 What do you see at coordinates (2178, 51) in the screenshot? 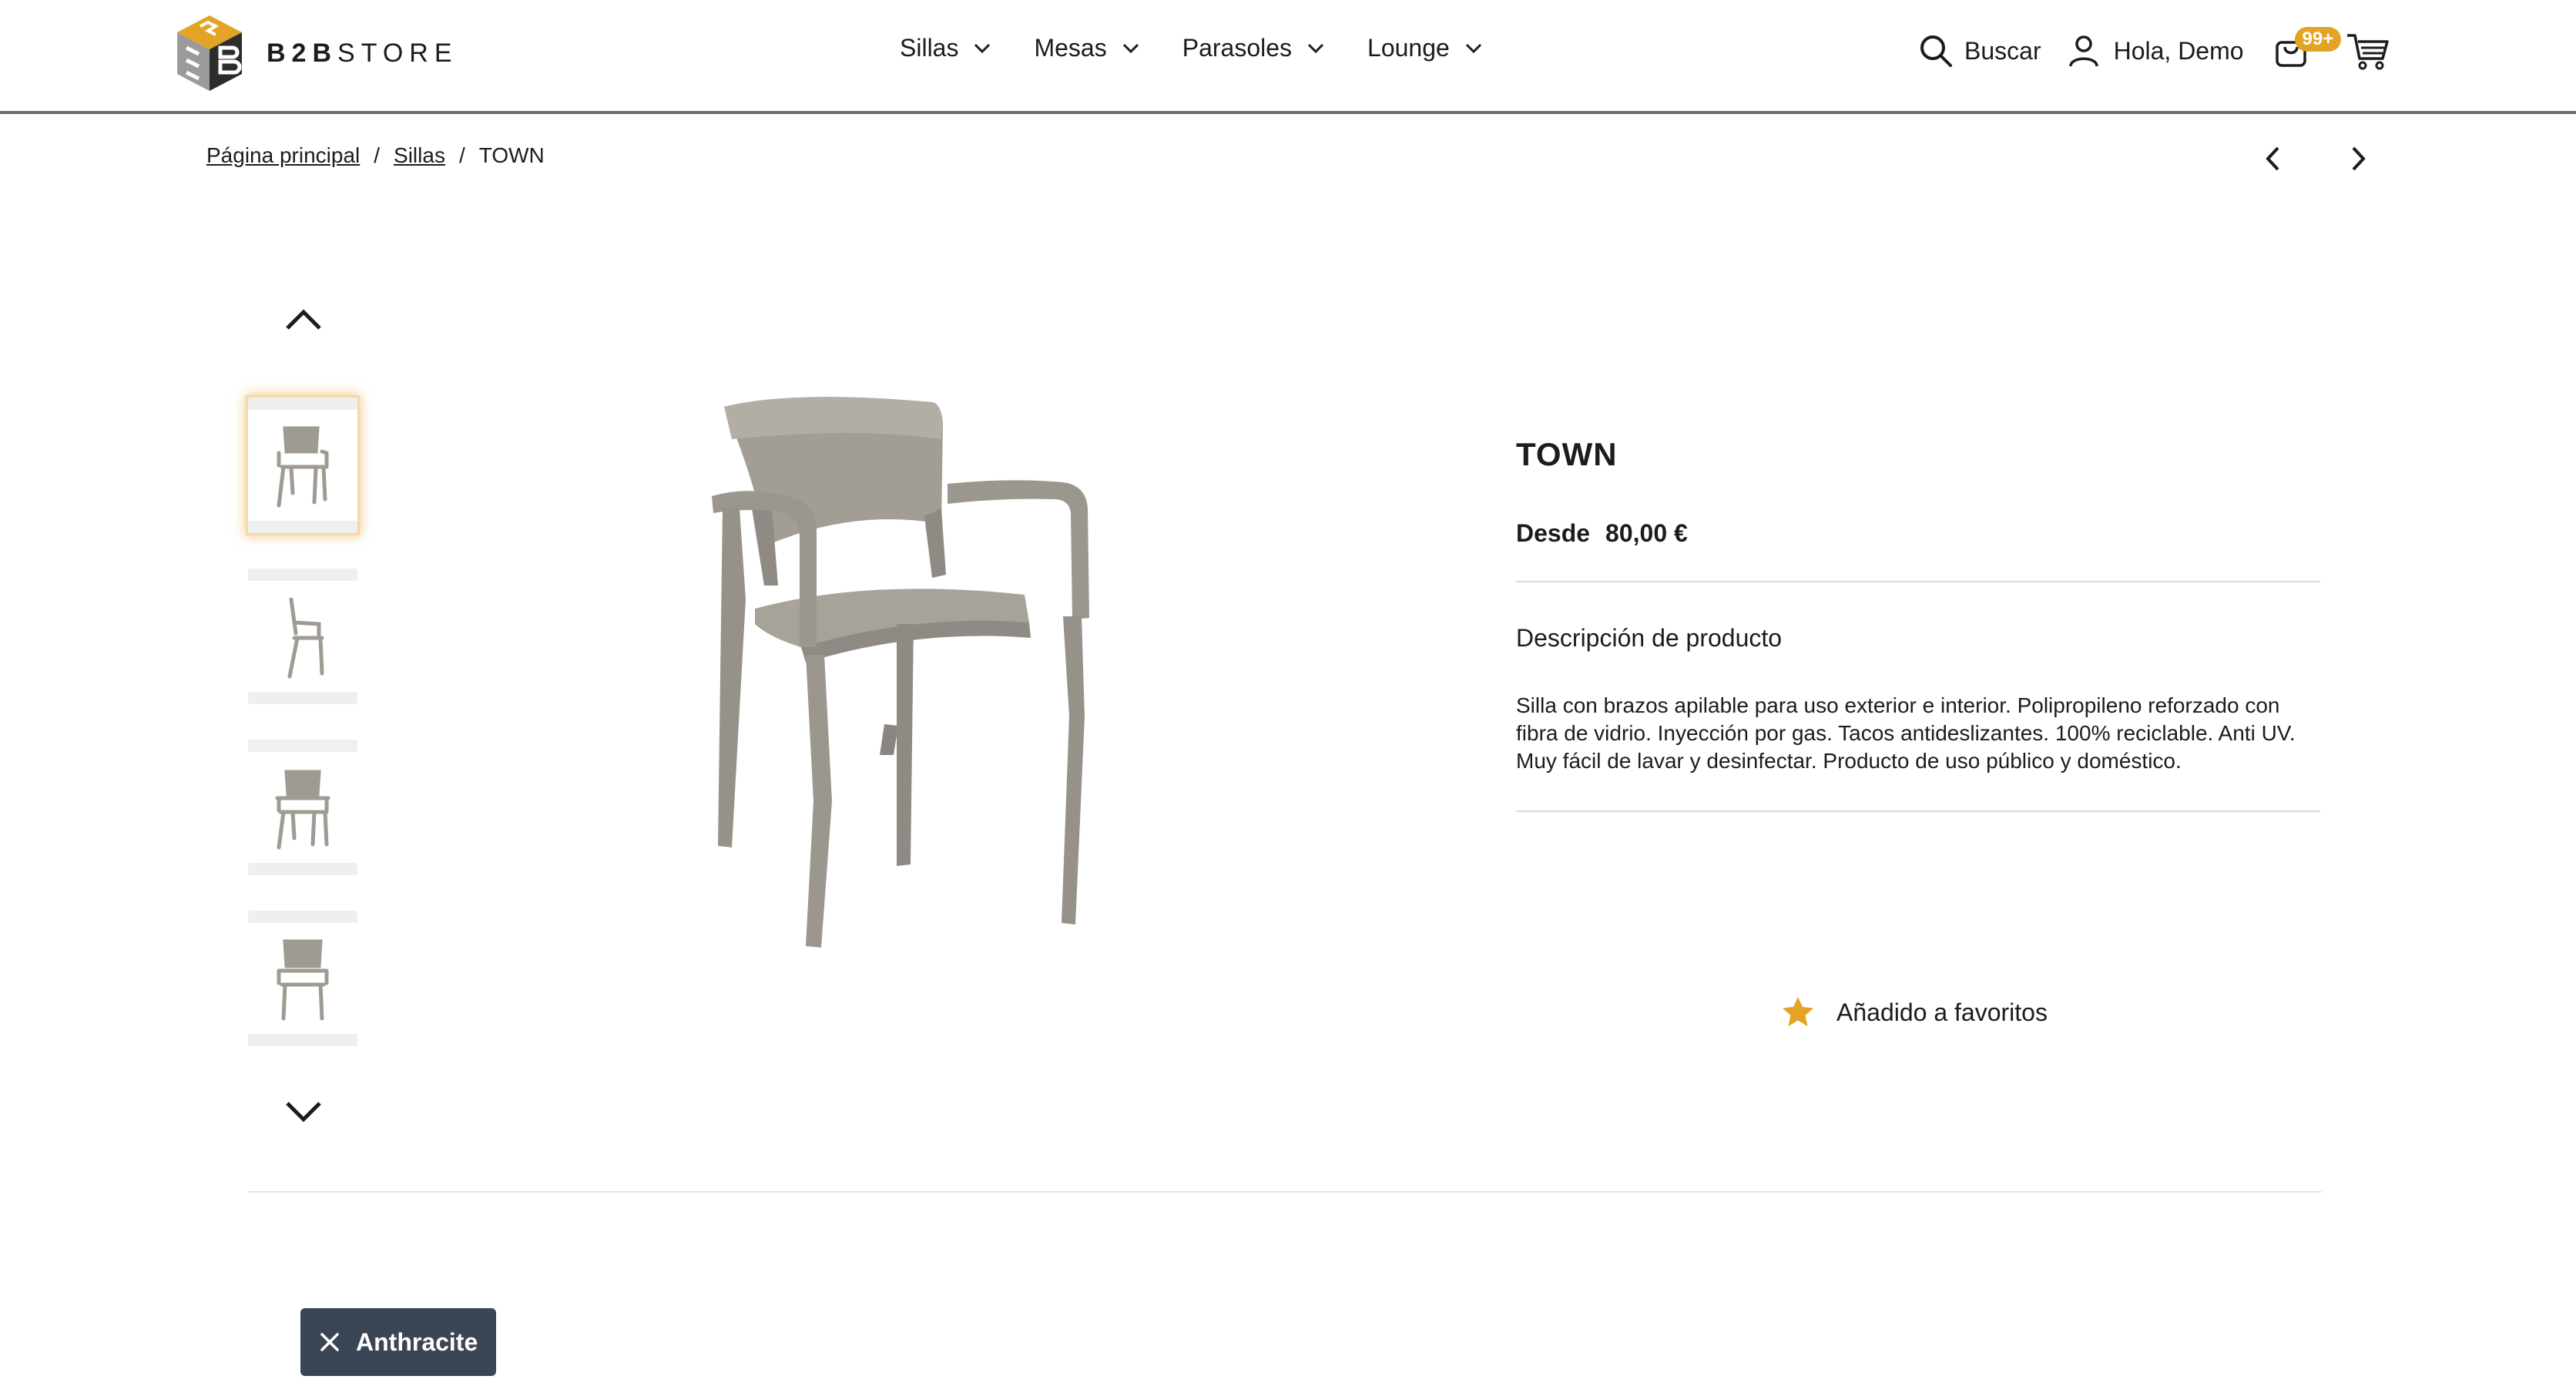
I see `user-greeting: Hola, Demo` at bounding box center [2178, 51].